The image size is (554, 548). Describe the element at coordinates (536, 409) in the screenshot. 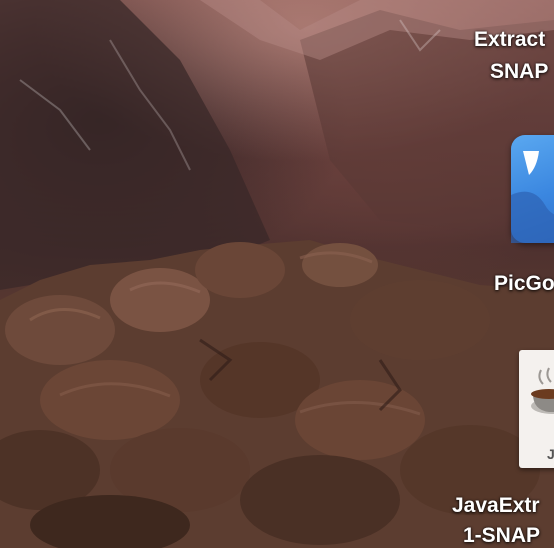

I see `java-jar-icon: J` at that location.